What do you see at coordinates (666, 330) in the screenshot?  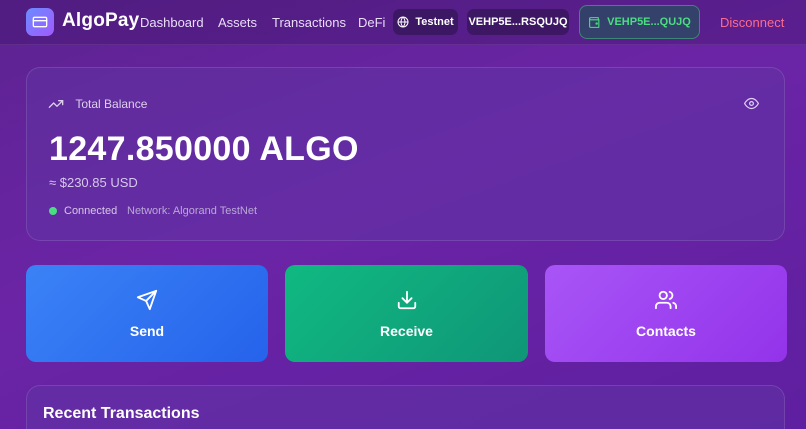 I see `contacts-label: Contacts` at bounding box center [666, 330].